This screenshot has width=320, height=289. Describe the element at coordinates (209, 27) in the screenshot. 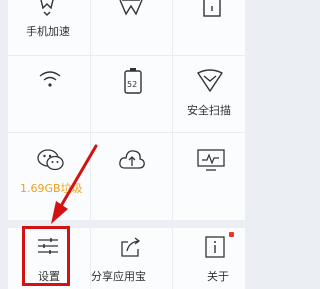

I see `tool-row1-col3` at that location.